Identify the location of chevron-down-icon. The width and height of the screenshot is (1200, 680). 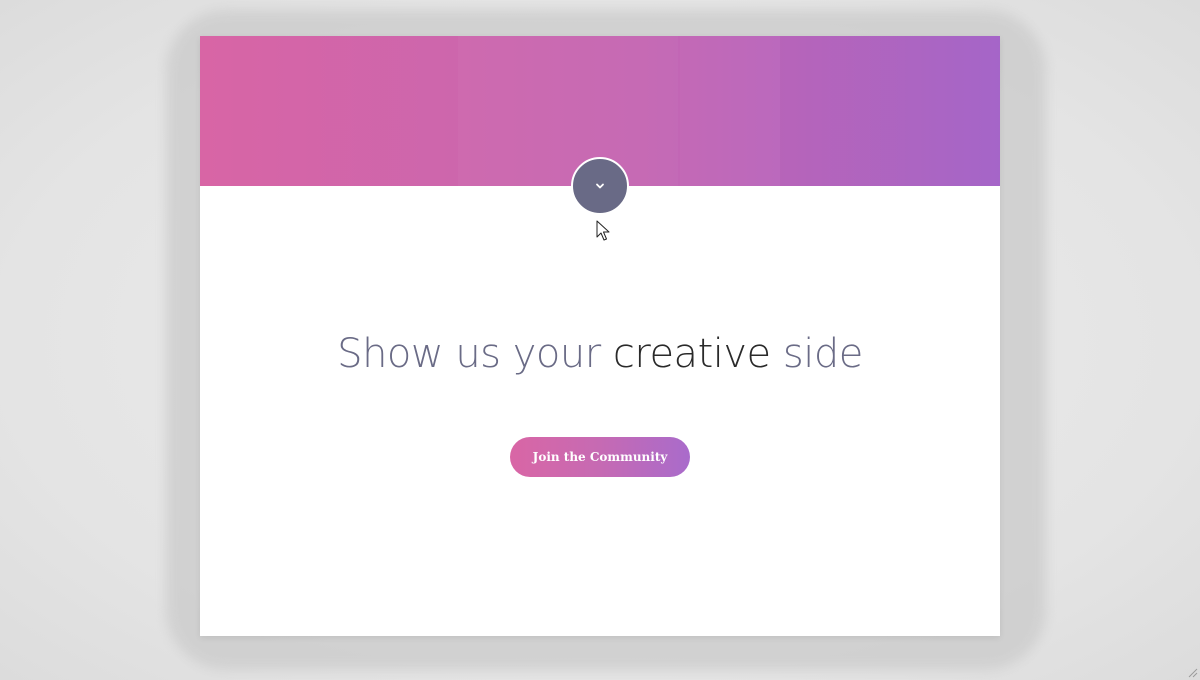
(600, 186).